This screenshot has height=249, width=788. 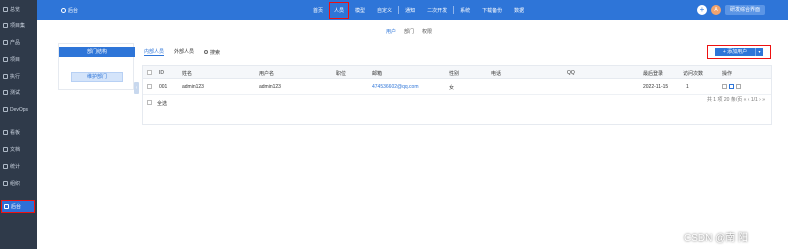 What do you see at coordinates (270, 87) in the screenshot?
I see `cell-username: admin123` at bounding box center [270, 87].